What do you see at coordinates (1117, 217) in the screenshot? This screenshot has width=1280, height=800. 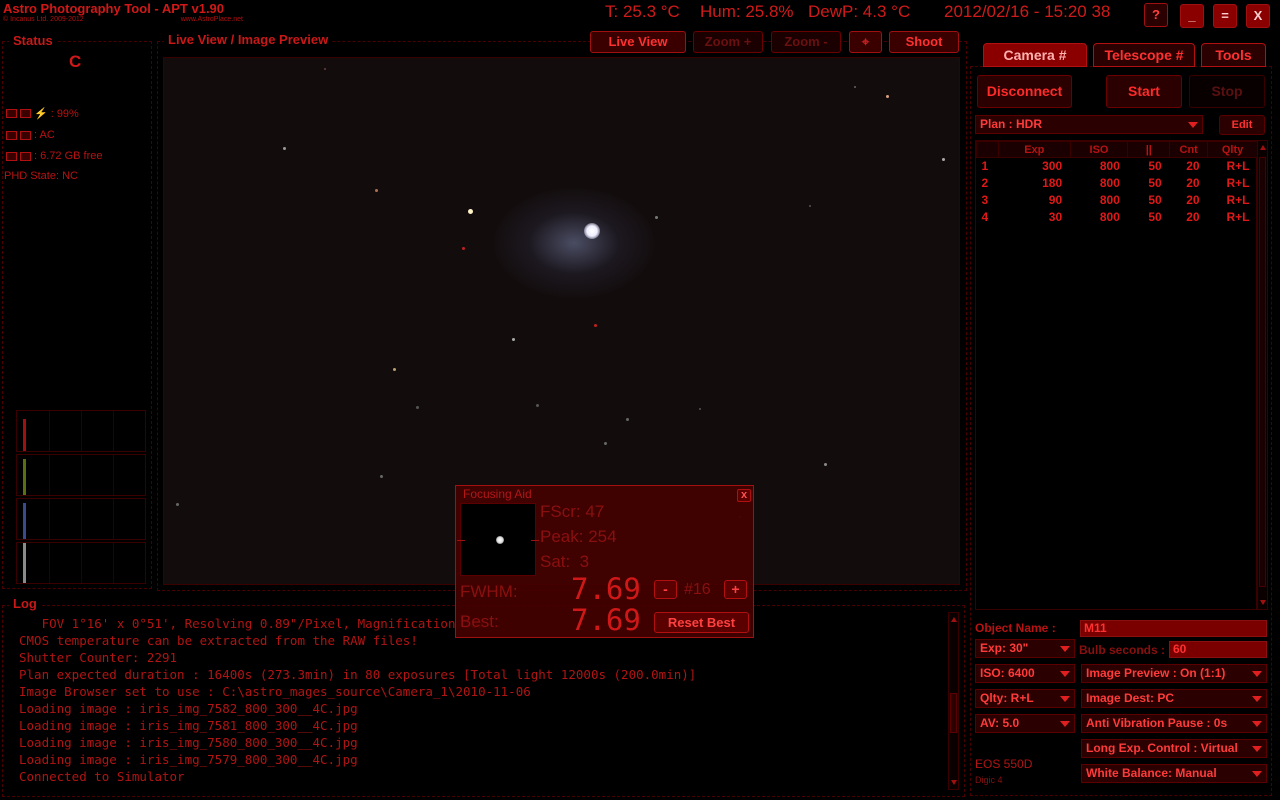 I see `table-row: 4 30 800 50 20 R+L` at bounding box center [1117, 217].